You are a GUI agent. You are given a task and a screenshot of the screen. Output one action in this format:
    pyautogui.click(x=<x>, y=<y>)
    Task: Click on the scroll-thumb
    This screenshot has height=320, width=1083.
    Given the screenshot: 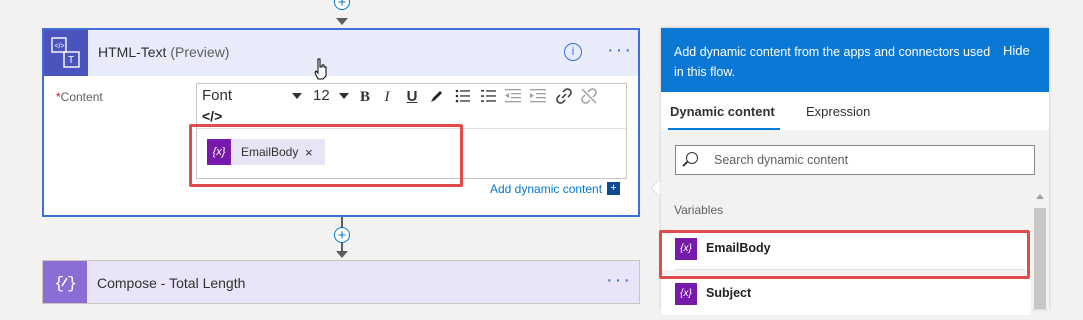 What is the action you would take?
    pyautogui.click(x=1040, y=258)
    